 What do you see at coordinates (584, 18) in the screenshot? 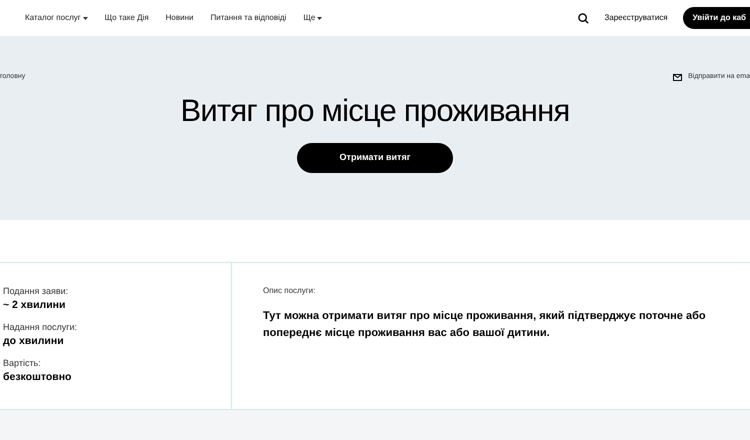
I see `search-icon` at bounding box center [584, 18].